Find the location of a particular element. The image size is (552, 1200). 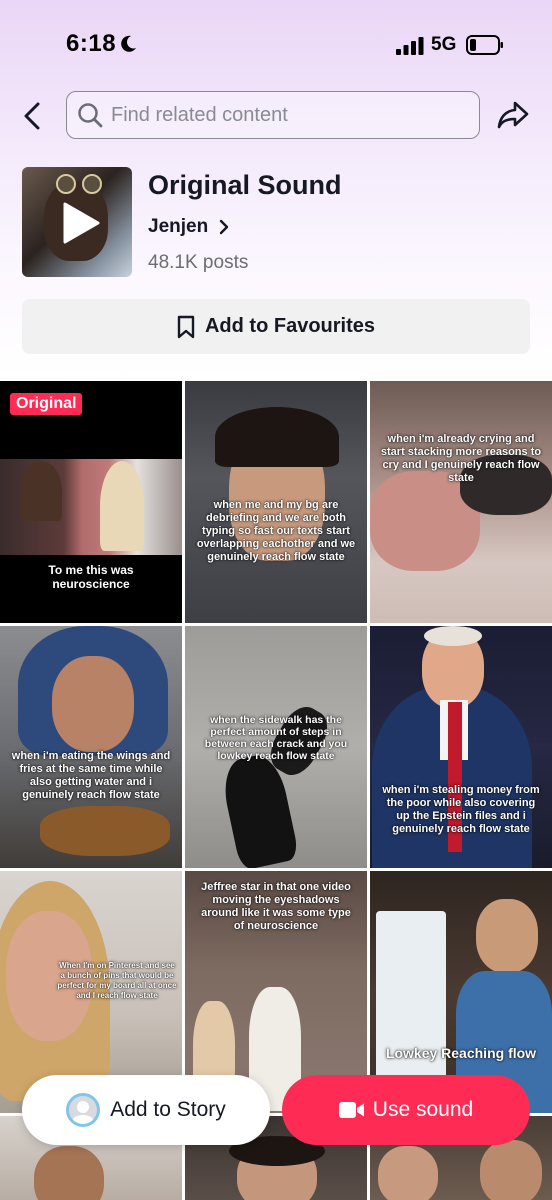

add-to-story-button: Add to Story is located at coordinates (146, 1110).